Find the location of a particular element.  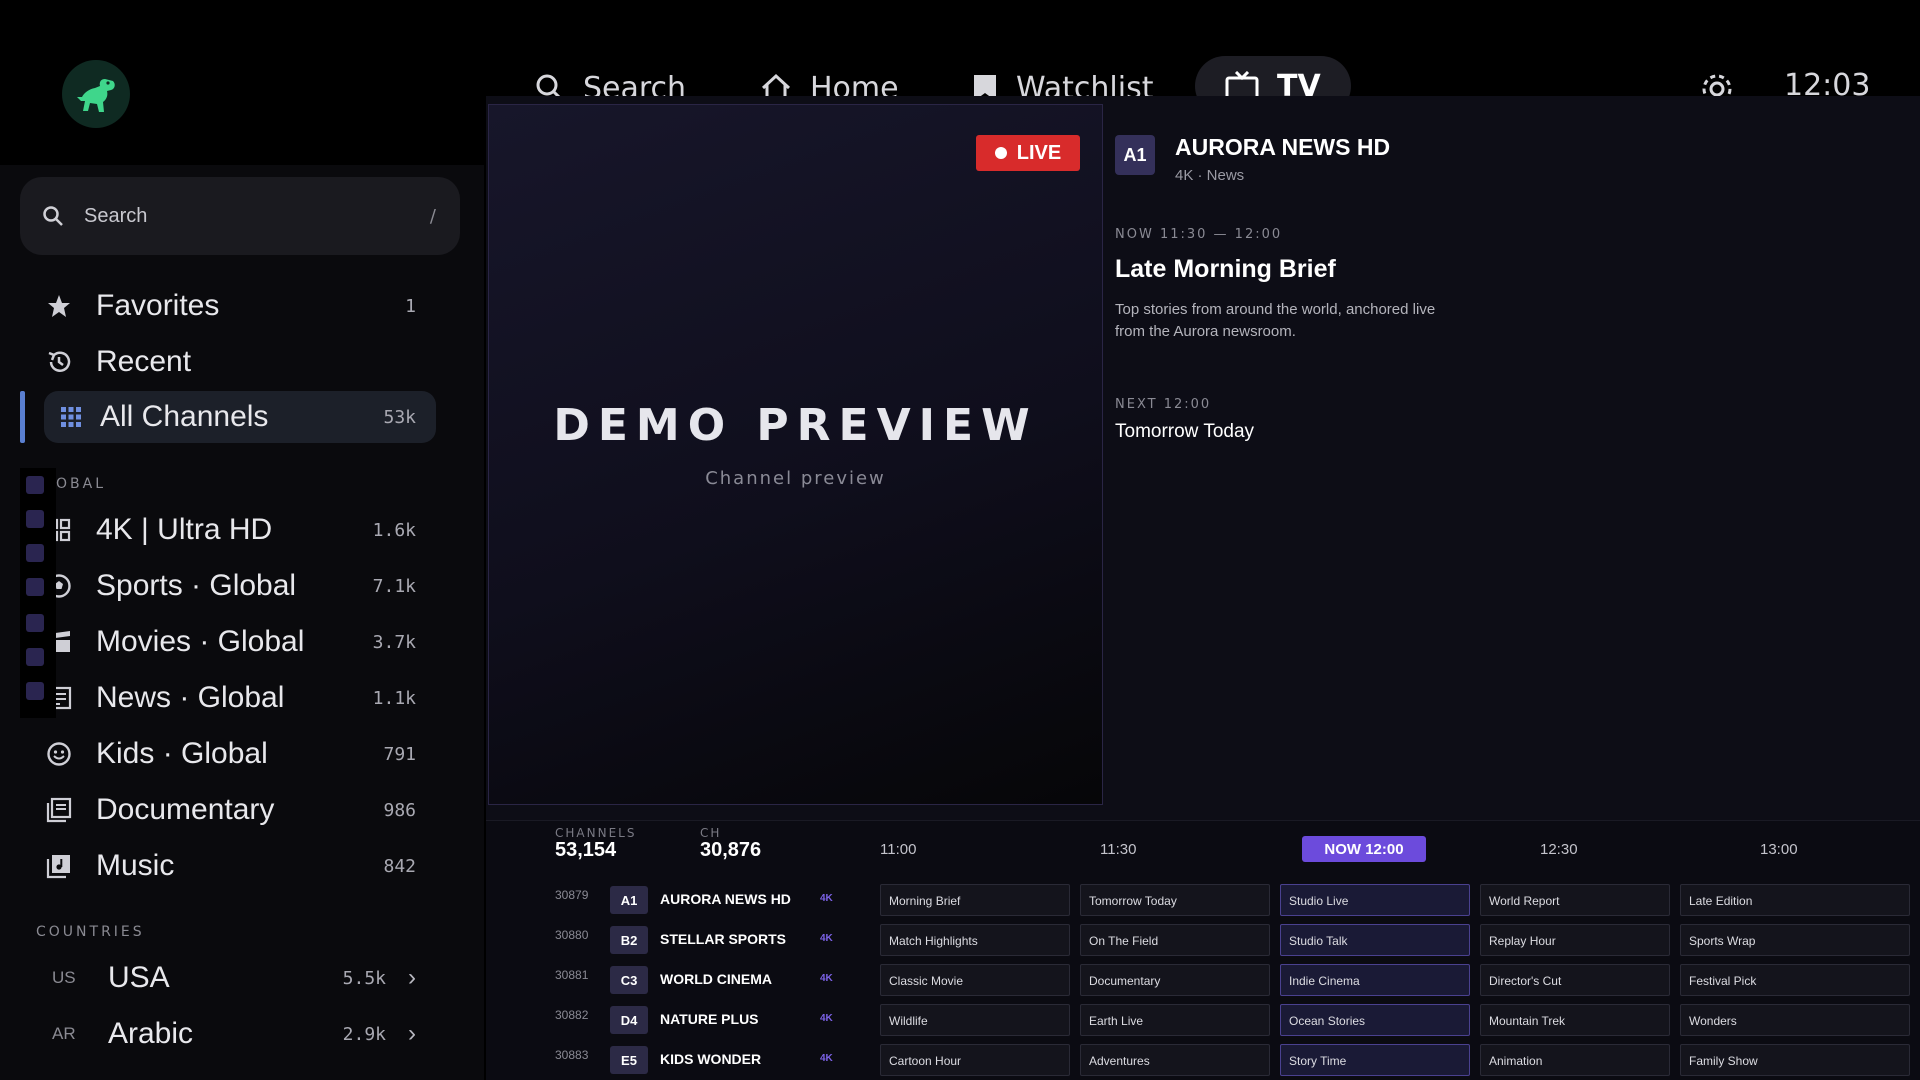

channel-name: WORLD CINEMA is located at coordinates (716, 979).